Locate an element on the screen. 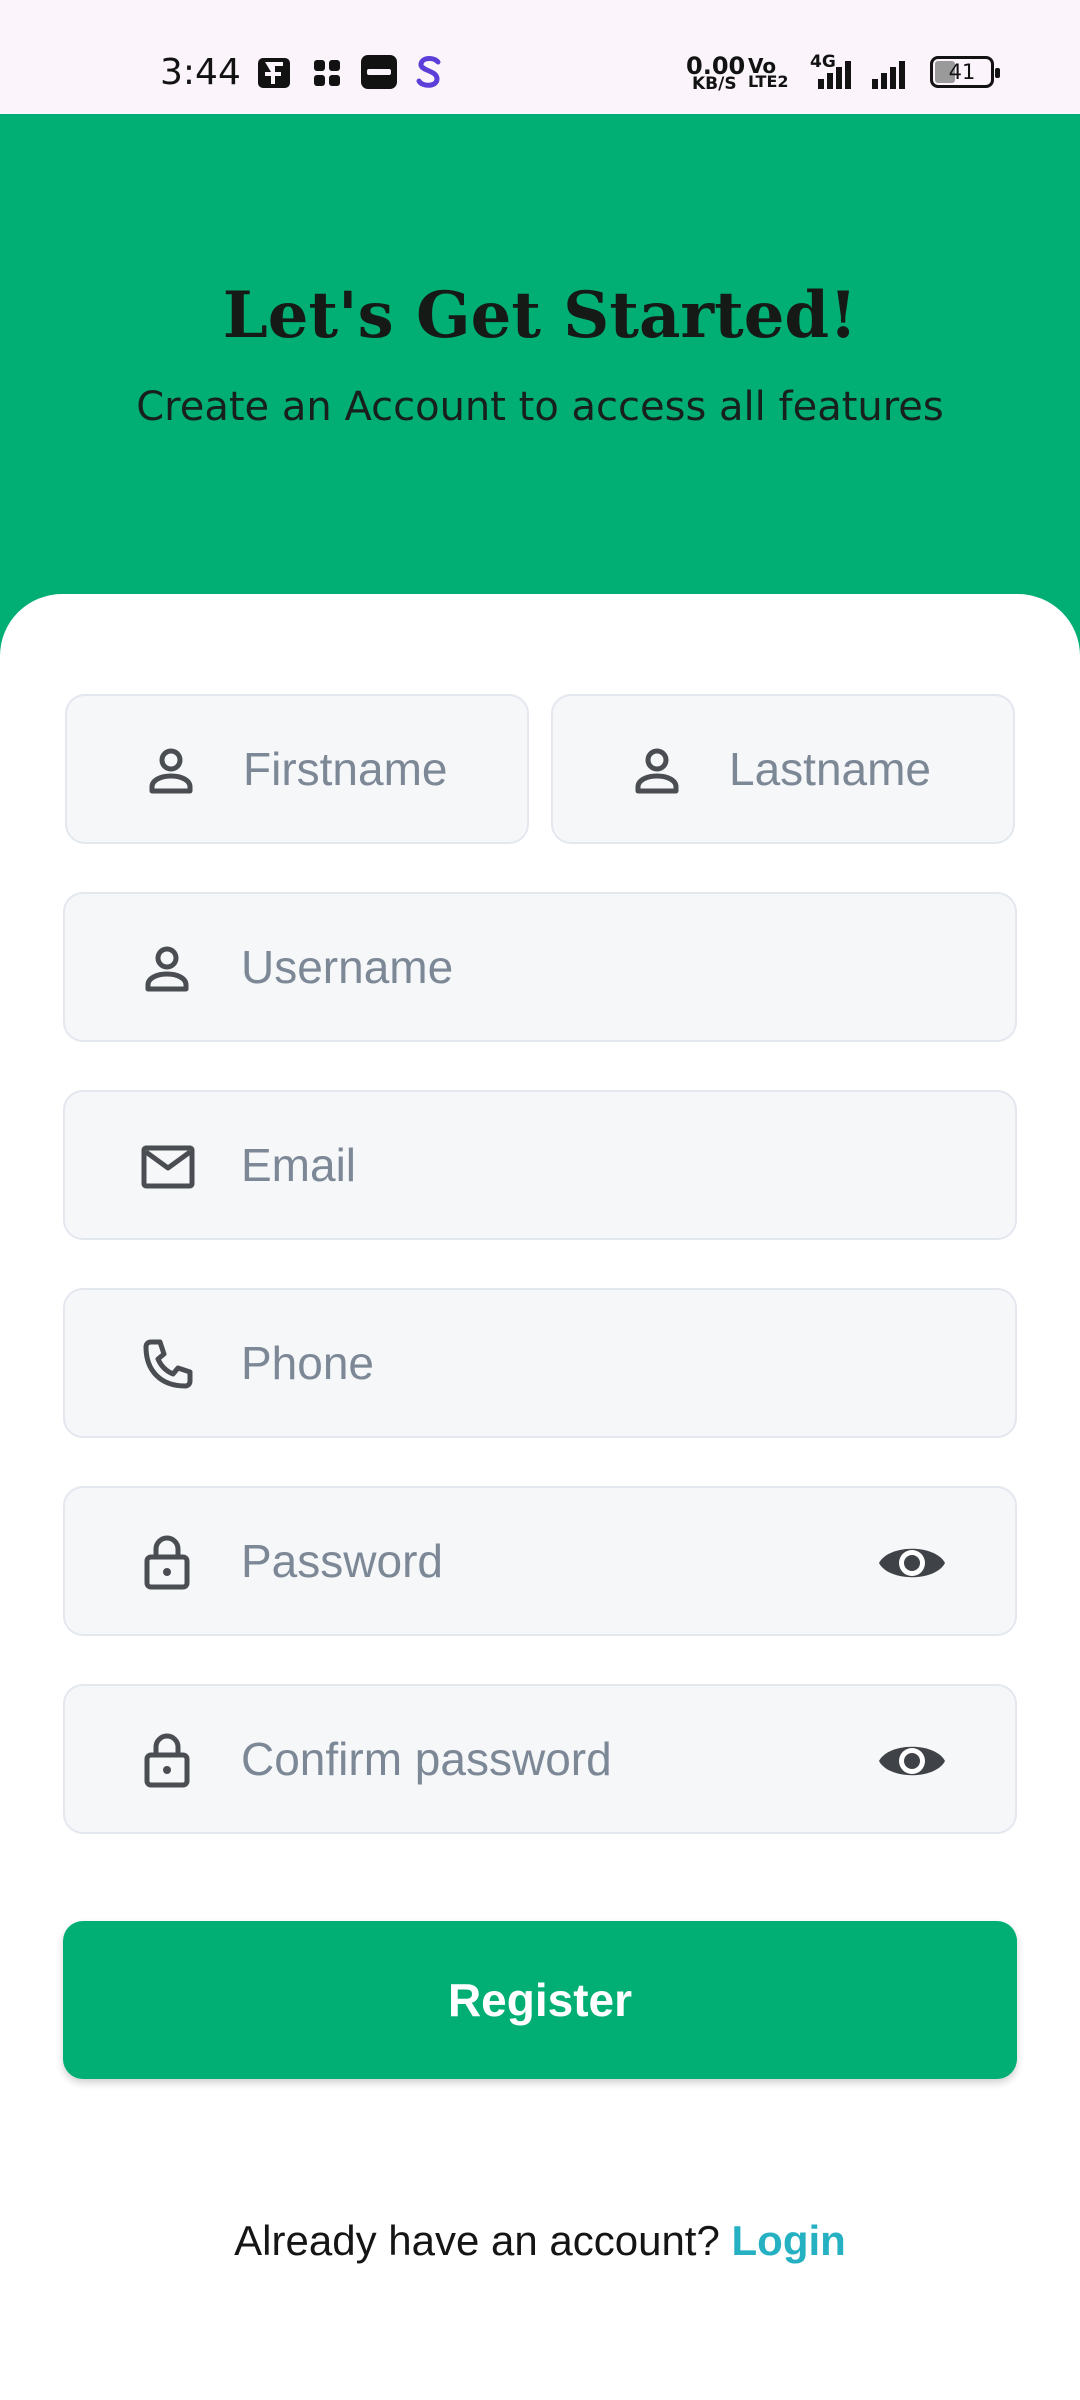  firstname-input is located at coordinates (378, 769).